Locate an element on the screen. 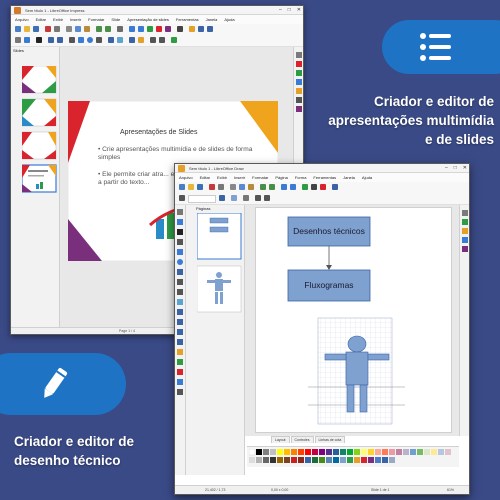 The height and width of the screenshot is (500, 500). page-icon is located at coordinates (335, 187).